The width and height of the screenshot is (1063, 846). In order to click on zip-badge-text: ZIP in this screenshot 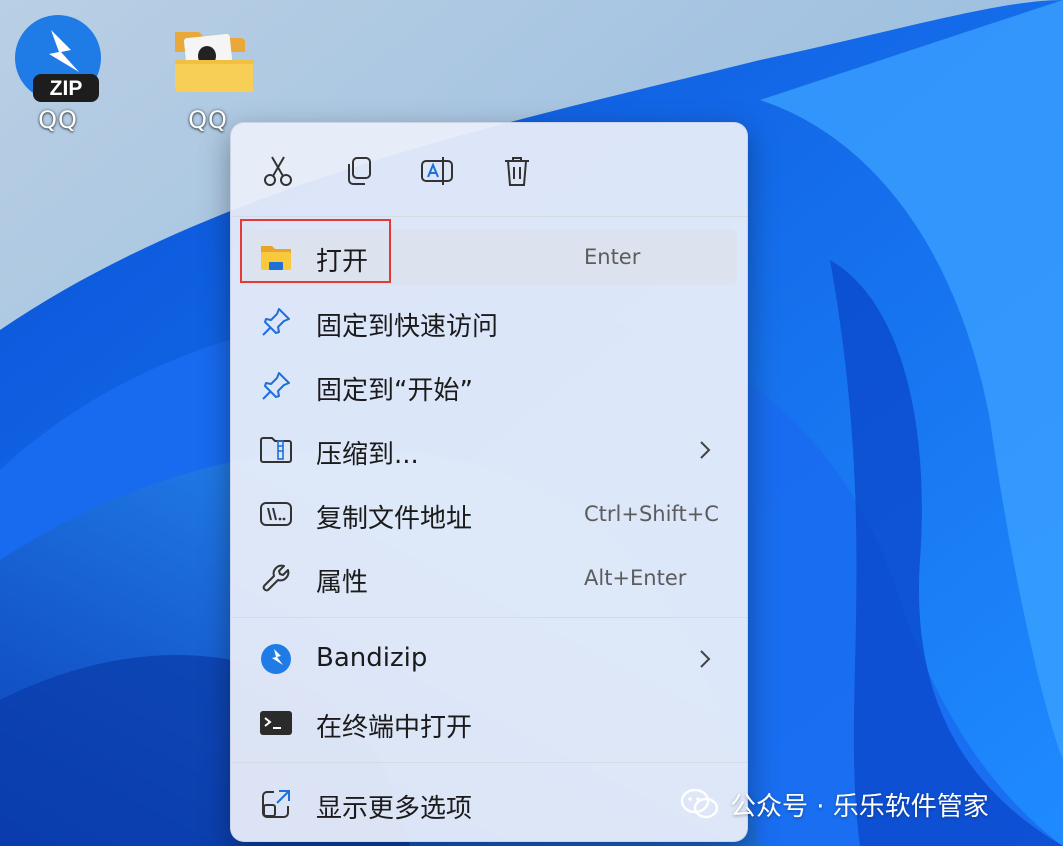, I will do `click(66, 88)`.